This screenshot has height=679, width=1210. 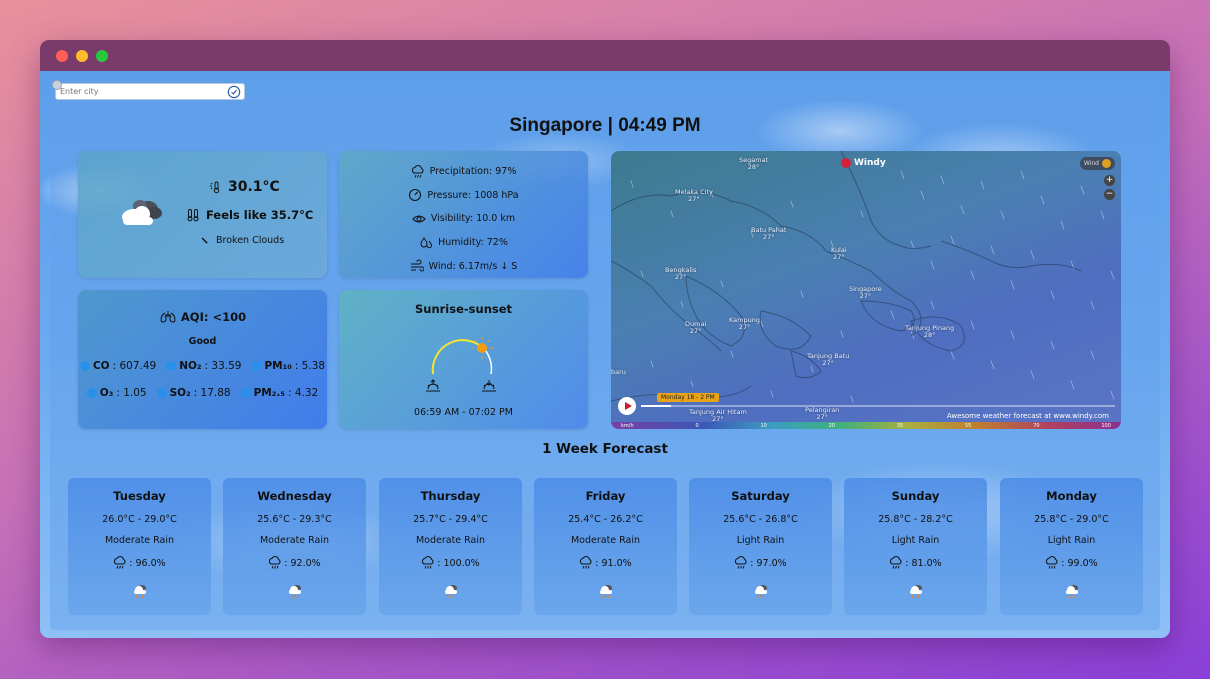 I want to click on map-place-label: Dumai 27°, so click(x=696, y=328).